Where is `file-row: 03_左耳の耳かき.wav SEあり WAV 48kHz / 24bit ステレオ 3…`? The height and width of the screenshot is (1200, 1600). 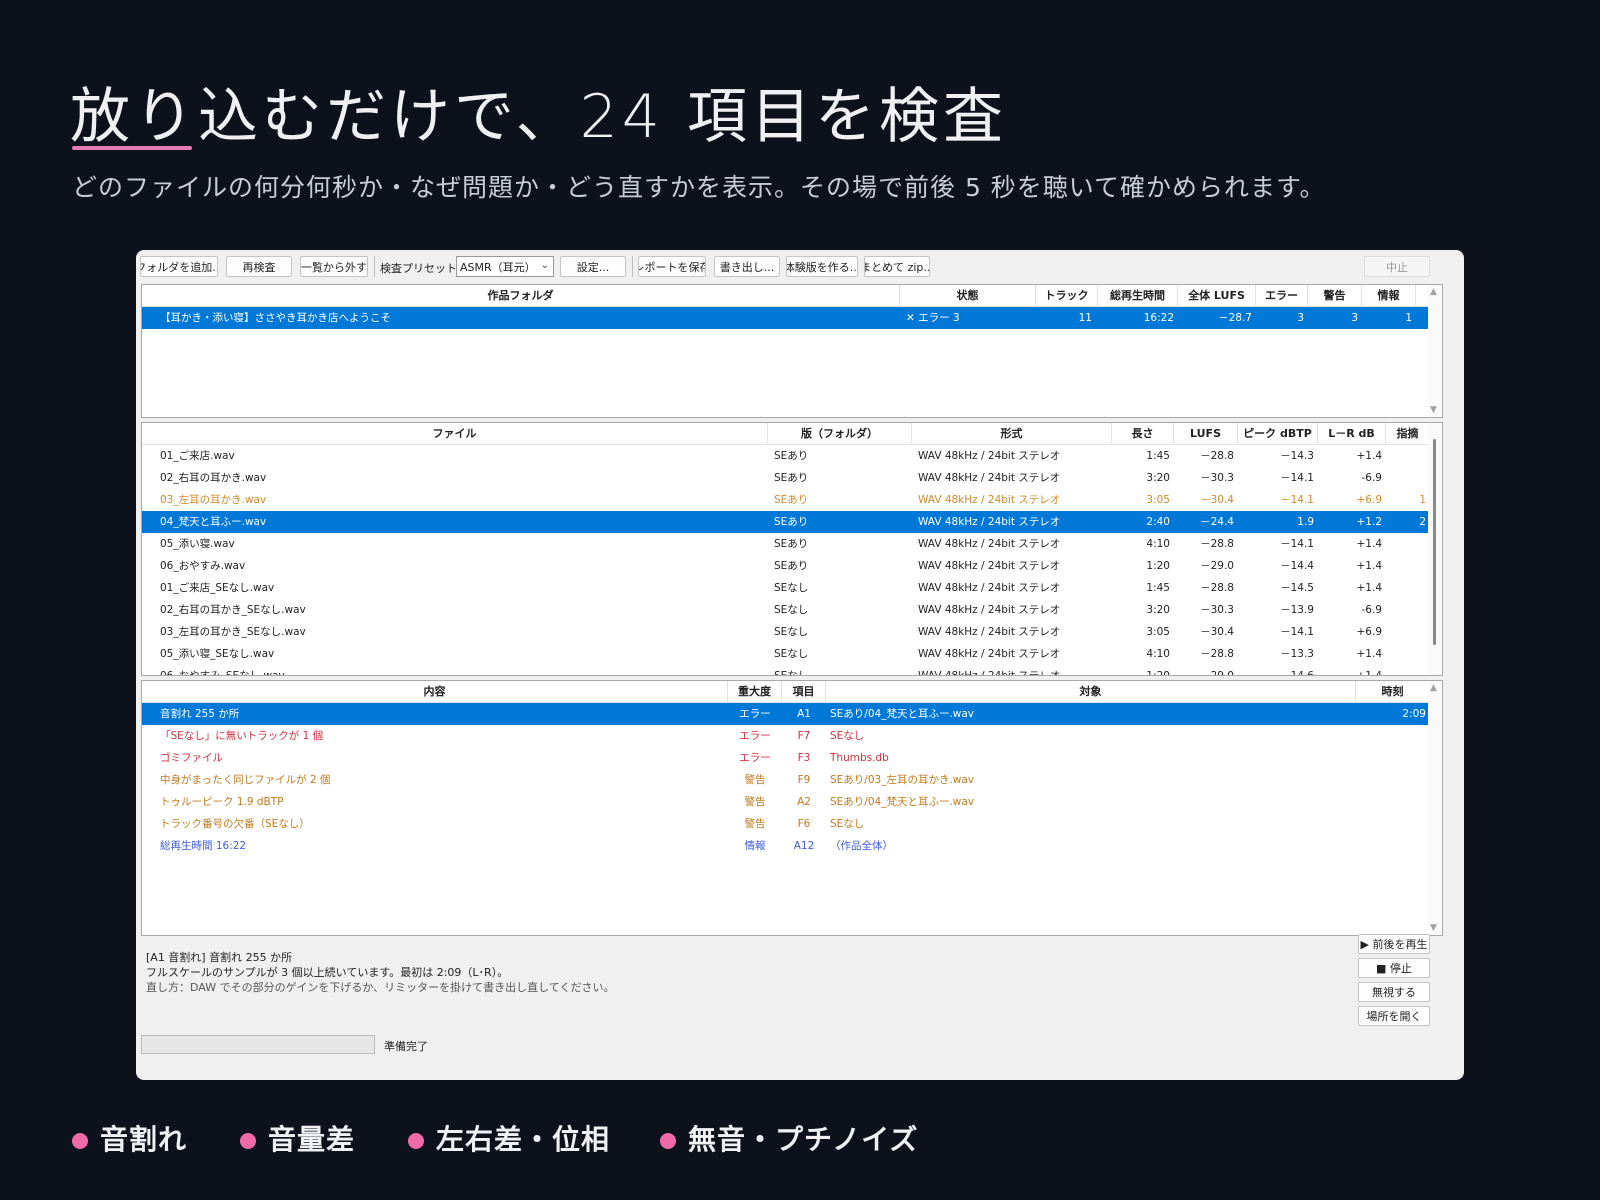
file-row: 03_左耳の耳かき.wav SEあり WAV 48kHz / 24bit ステレオ 3… is located at coordinates (792, 500).